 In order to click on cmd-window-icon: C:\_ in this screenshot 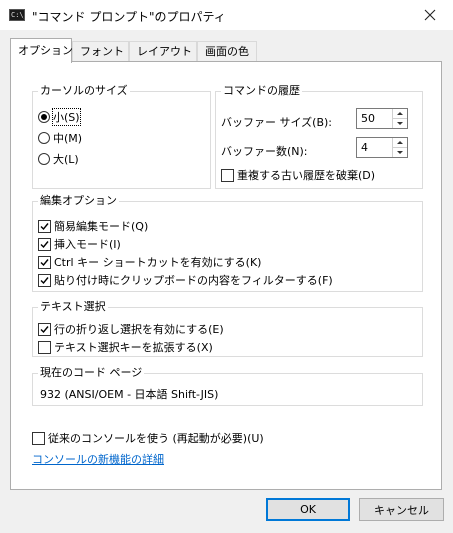, I will do `click(17, 15)`.